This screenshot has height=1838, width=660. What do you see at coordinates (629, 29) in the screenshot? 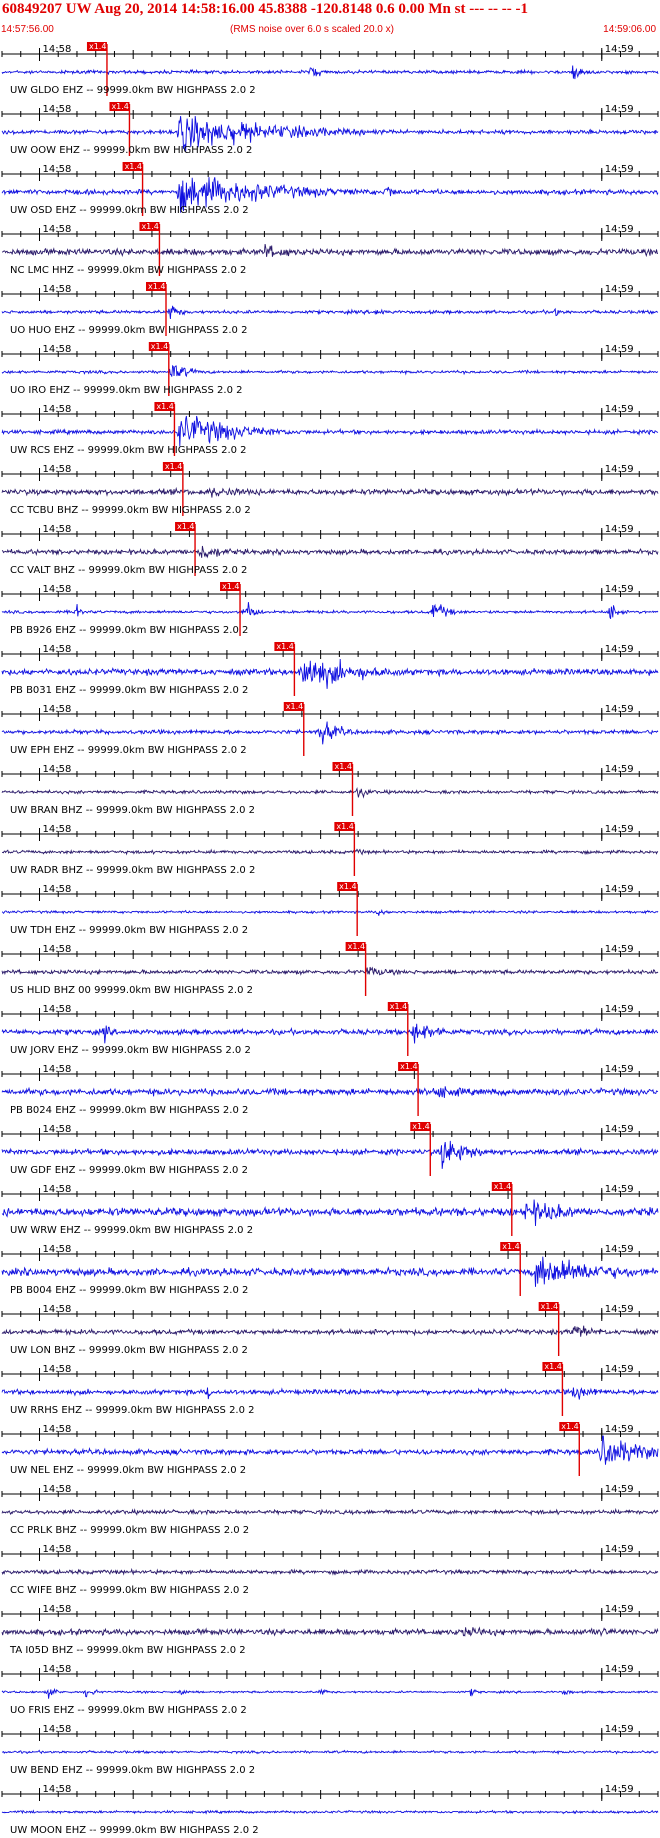
I see `end-time-label: 14:59:06.00` at bounding box center [629, 29].